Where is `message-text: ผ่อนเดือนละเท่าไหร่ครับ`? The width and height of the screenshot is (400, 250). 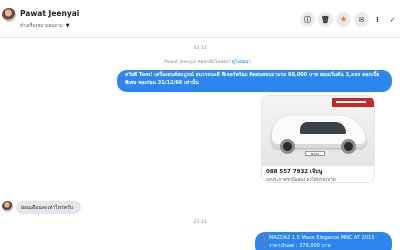
message-text: ผ่อนเดือนละเท่าไหร่ครับ is located at coordinates (47, 208).